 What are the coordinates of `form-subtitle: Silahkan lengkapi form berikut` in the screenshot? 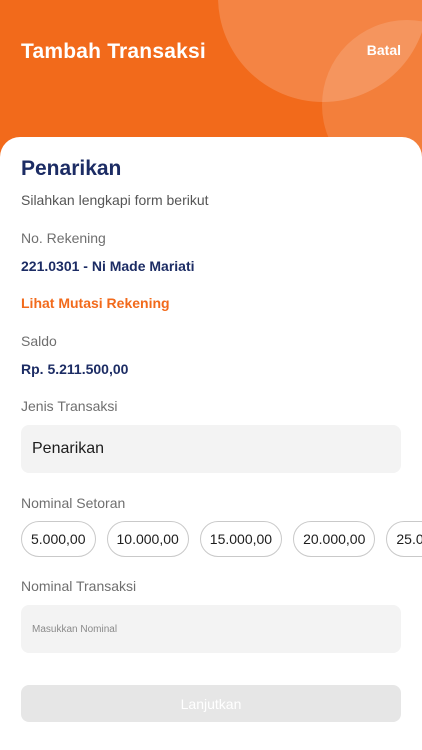 It's located at (115, 200).